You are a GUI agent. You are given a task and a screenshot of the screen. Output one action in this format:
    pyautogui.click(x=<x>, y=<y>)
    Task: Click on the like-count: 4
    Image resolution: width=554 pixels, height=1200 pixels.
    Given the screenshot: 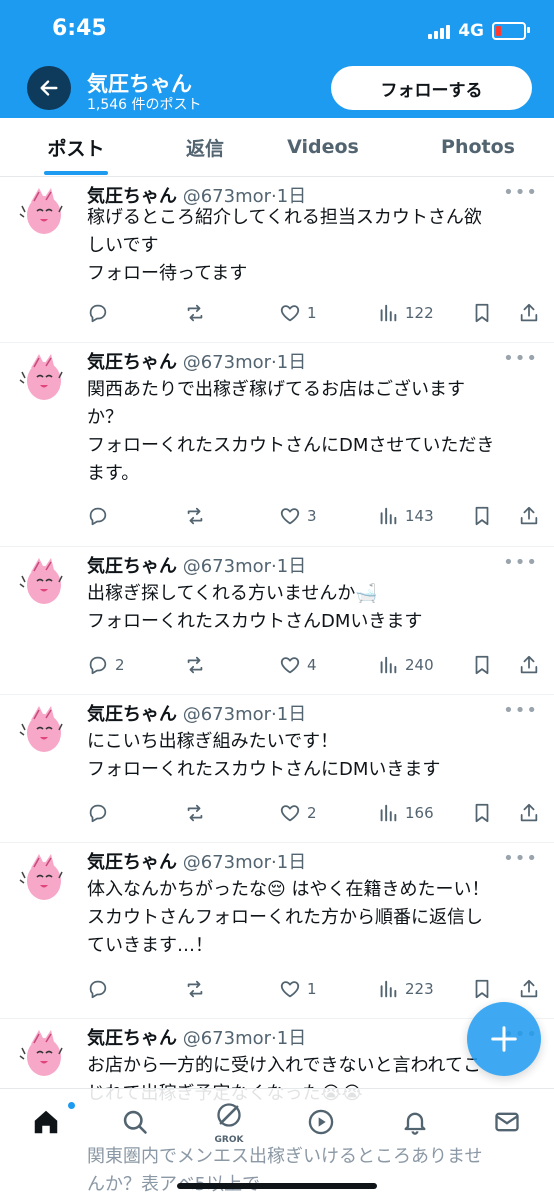 What is the action you would take?
    pyautogui.click(x=312, y=665)
    